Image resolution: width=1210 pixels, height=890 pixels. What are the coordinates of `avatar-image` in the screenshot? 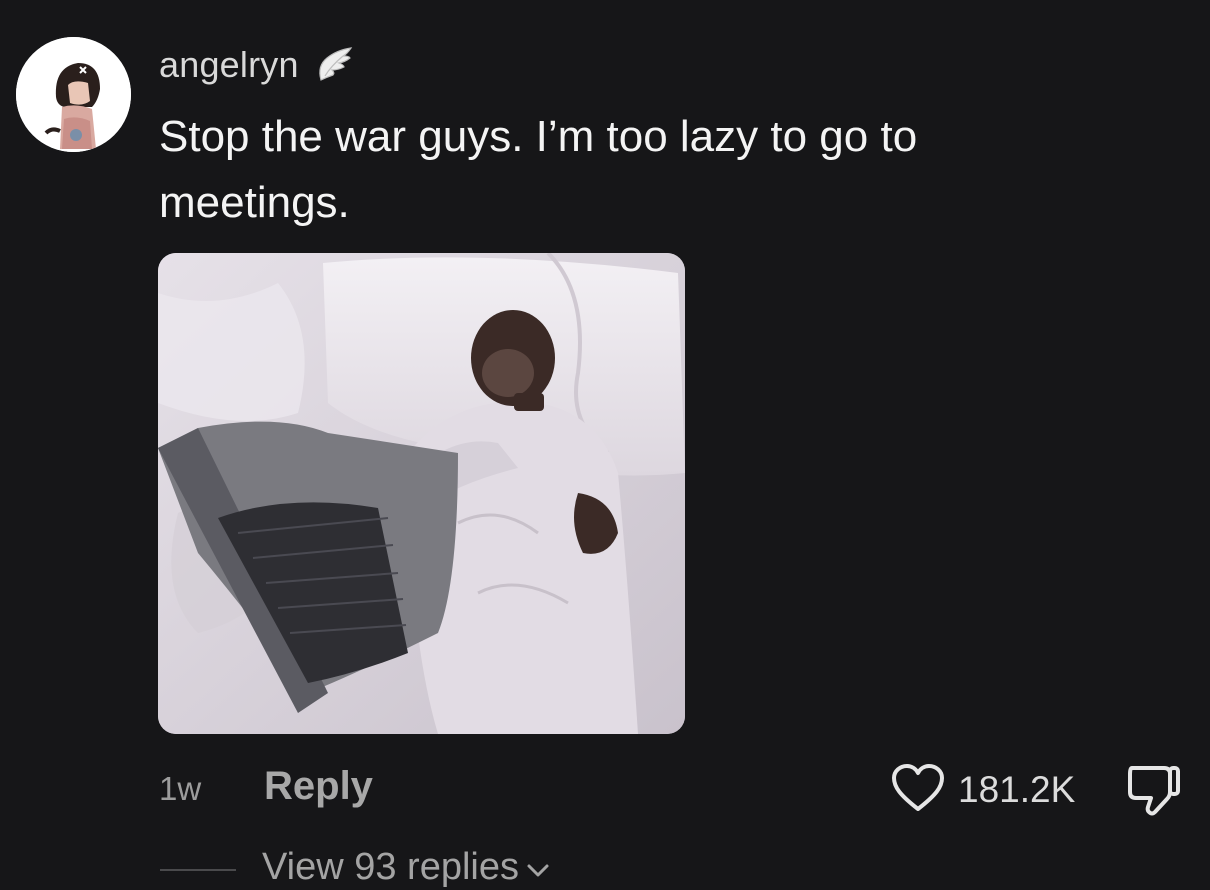 It's located at (73, 94).